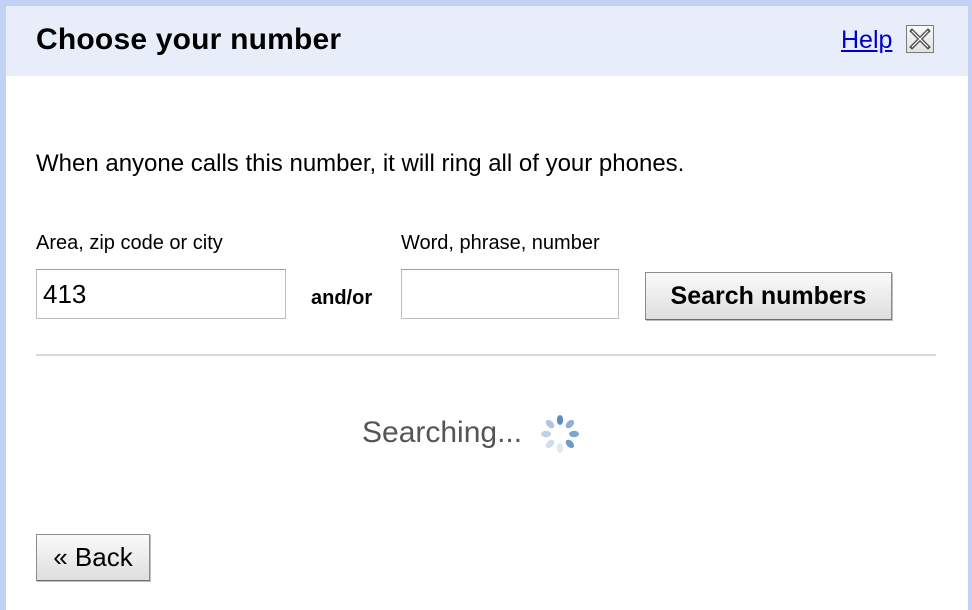  What do you see at coordinates (129, 243) in the screenshot?
I see `area-field-label: Area, zip code or city` at bounding box center [129, 243].